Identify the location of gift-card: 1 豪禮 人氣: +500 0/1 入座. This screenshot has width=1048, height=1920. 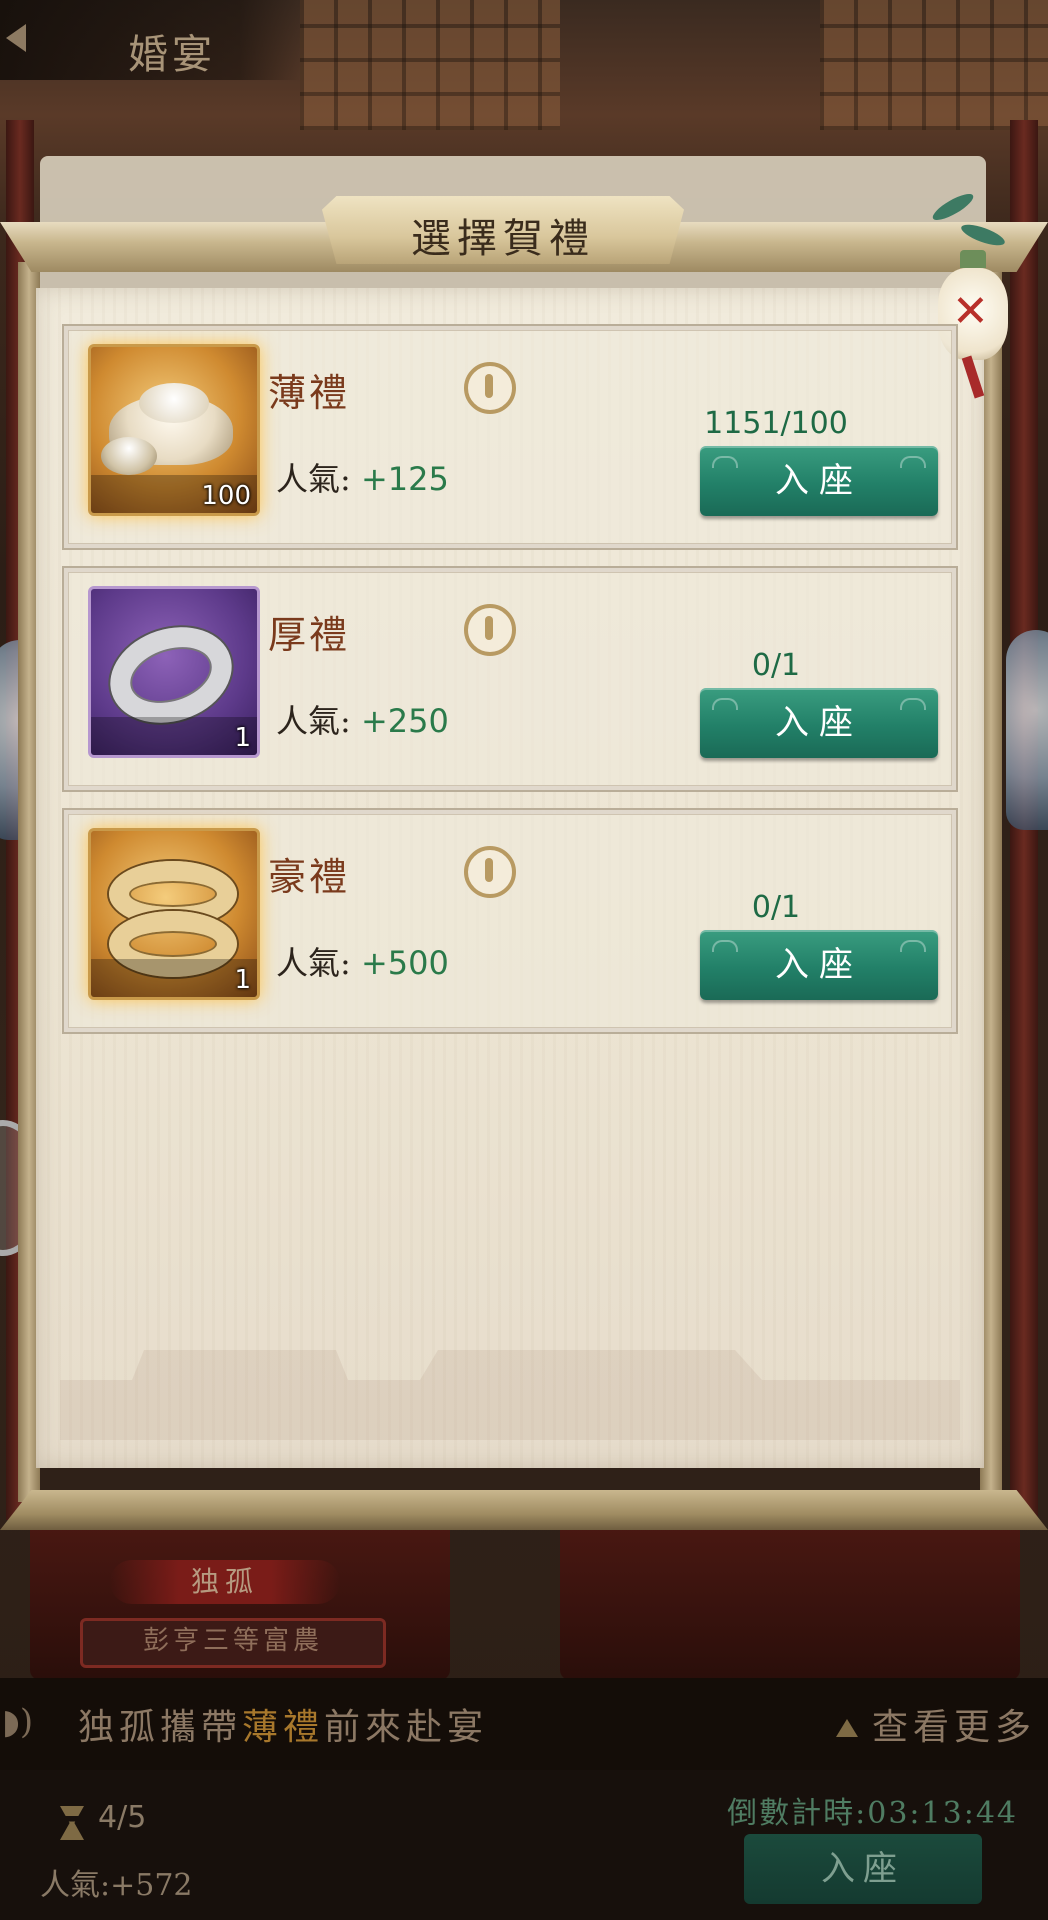
(510, 921).